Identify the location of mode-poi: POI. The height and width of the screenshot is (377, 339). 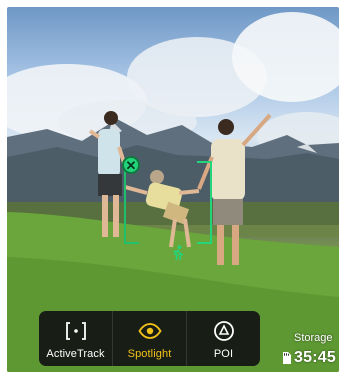
(223, 338).